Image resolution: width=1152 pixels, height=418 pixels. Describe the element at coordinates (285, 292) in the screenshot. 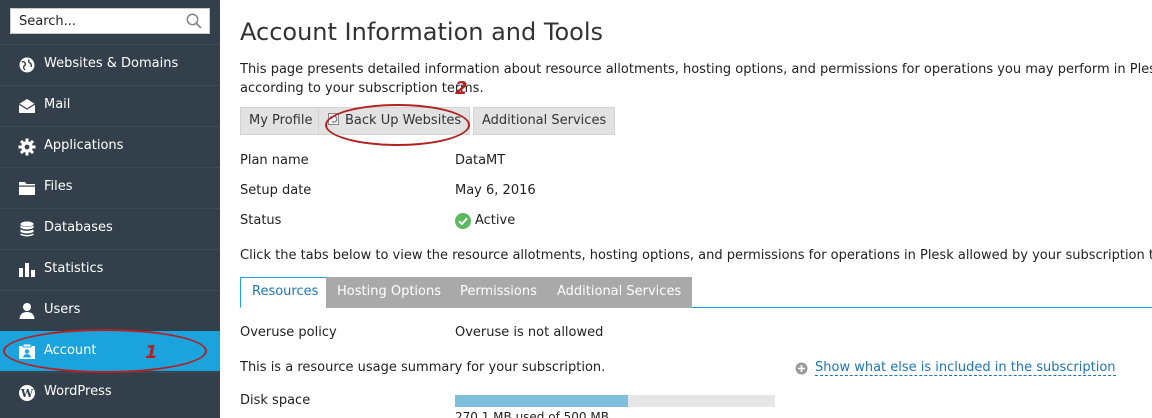

I see `tab-resources: Resources` at that location.